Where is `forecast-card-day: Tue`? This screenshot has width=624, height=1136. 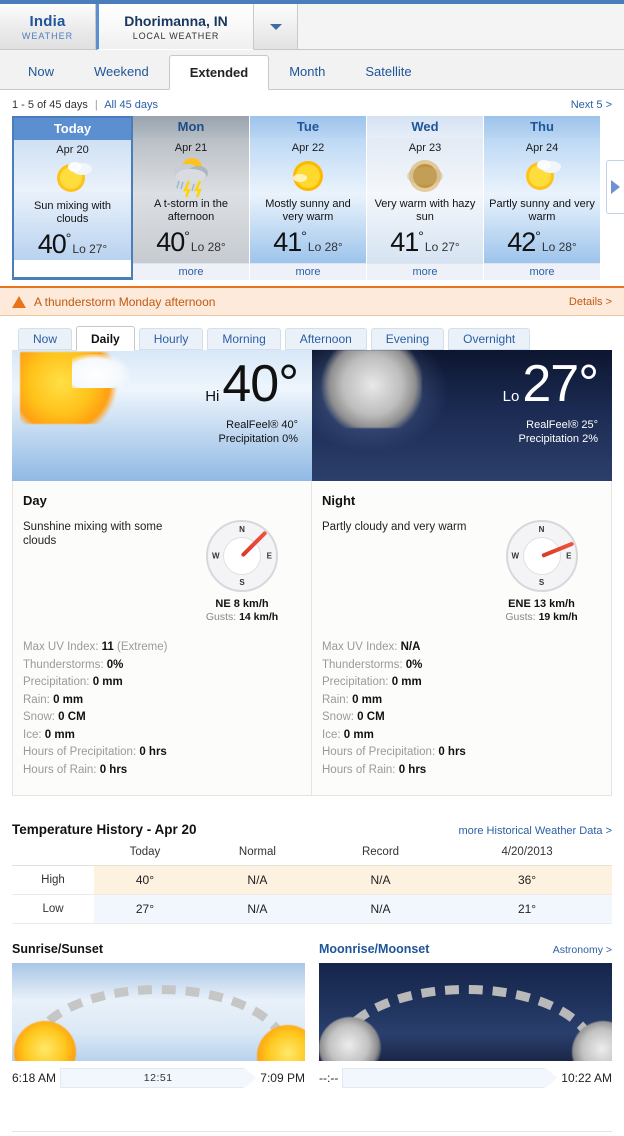
forecast-card-day: Tue is located at coordinates (308, 127).